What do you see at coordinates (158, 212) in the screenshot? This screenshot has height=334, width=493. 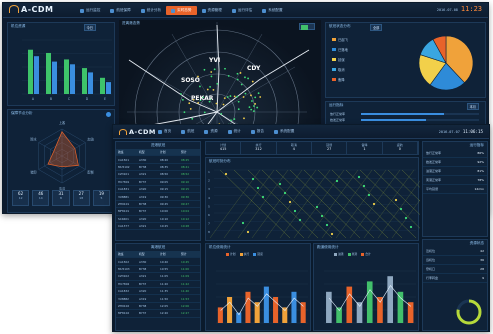 I see `table-row: MF8101 B737 10:00 10:04` at bounding box center [158, 212].